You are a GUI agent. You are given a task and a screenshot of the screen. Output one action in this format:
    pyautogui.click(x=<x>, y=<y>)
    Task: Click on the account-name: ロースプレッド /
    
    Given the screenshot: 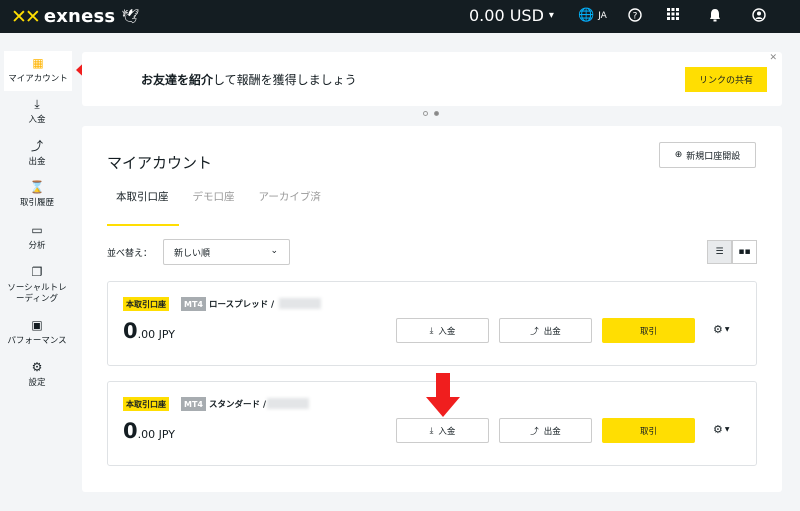 What is the action you would take?
    pyautogui.click(x=242, y=305)
    